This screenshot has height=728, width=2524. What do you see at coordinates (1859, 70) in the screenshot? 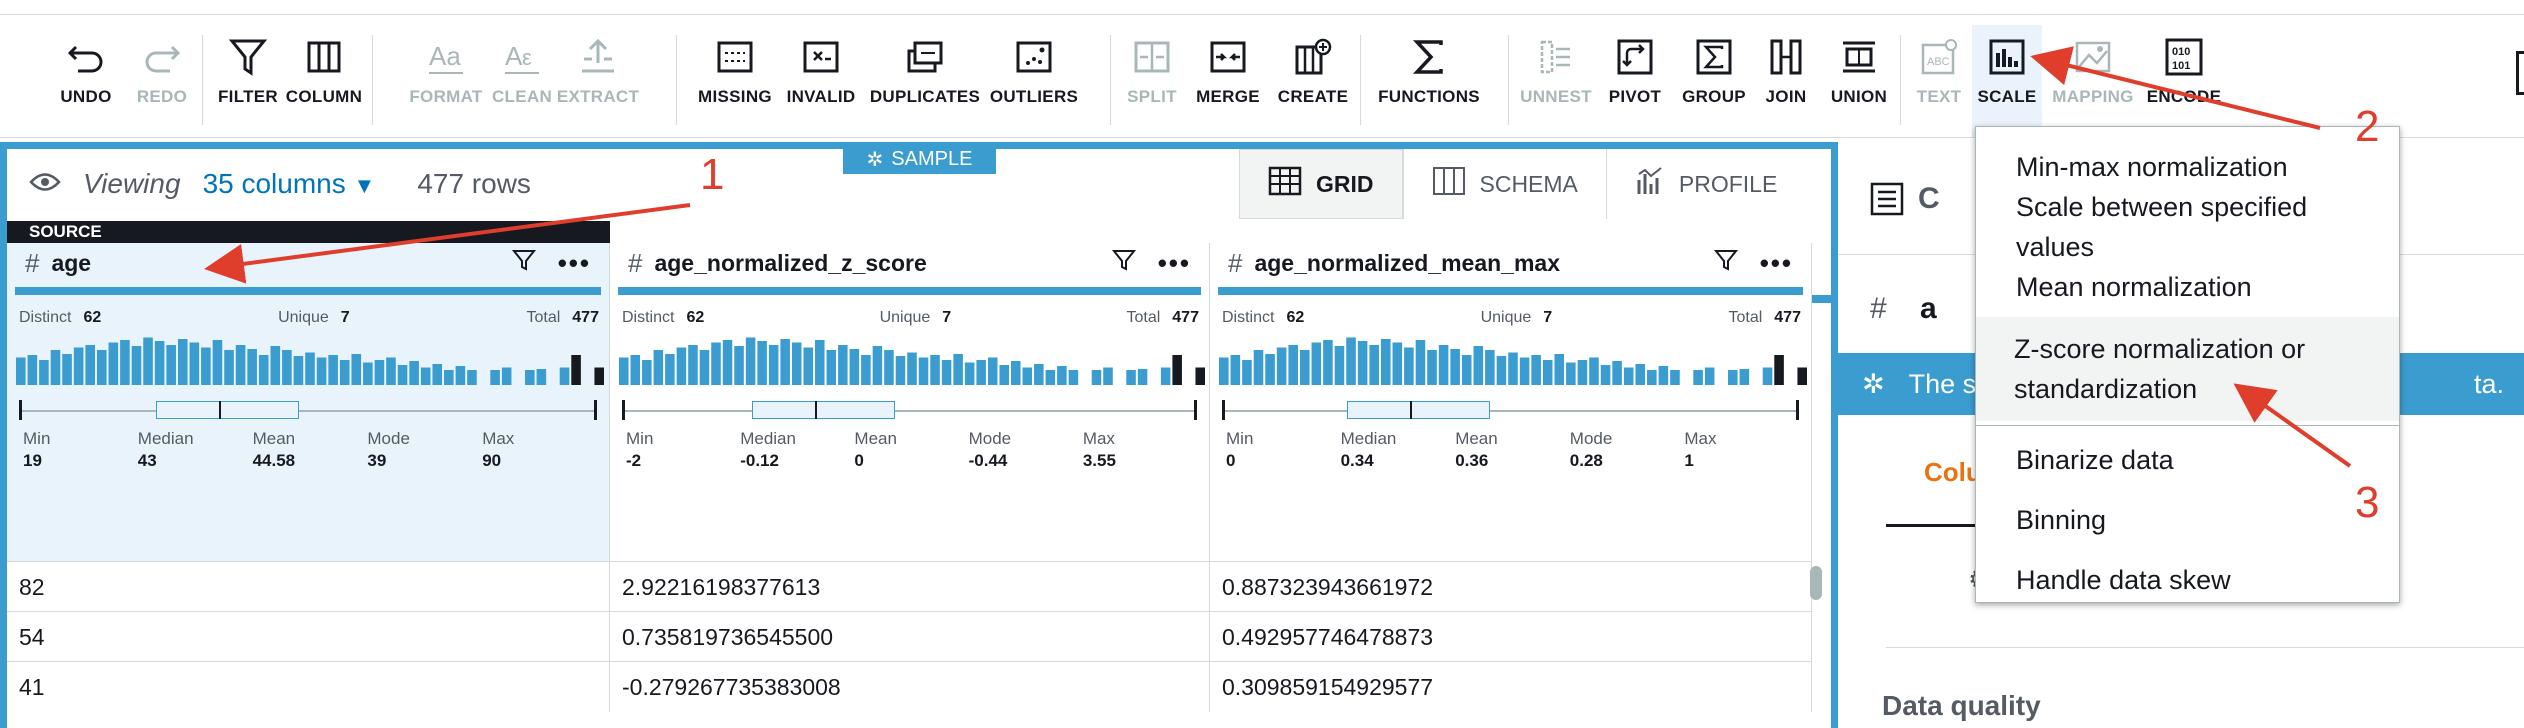
I see `union-button: UNION` at bounding box center [1859, 70].